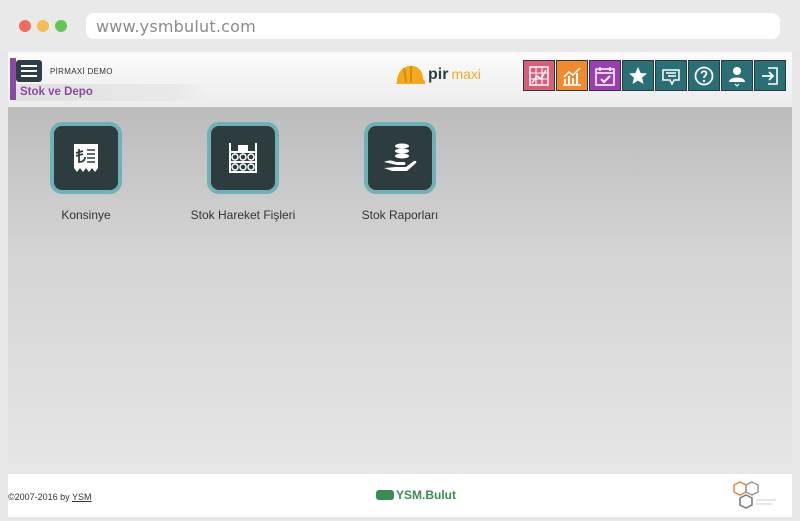 The image size is (800, 521). I want to click on tile-stok-raporlari: Stok Raporları, so click(400, 172).